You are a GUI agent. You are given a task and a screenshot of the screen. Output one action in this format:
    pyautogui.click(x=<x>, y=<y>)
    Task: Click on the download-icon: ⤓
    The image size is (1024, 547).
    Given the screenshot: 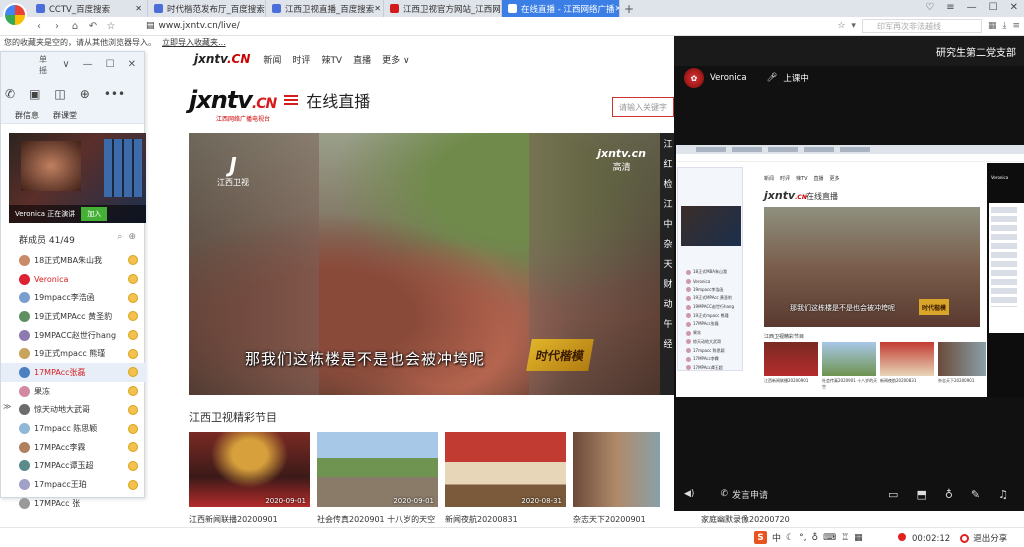 What is the action you would take?
    pyautogui.click(x=1004, y=26)
    